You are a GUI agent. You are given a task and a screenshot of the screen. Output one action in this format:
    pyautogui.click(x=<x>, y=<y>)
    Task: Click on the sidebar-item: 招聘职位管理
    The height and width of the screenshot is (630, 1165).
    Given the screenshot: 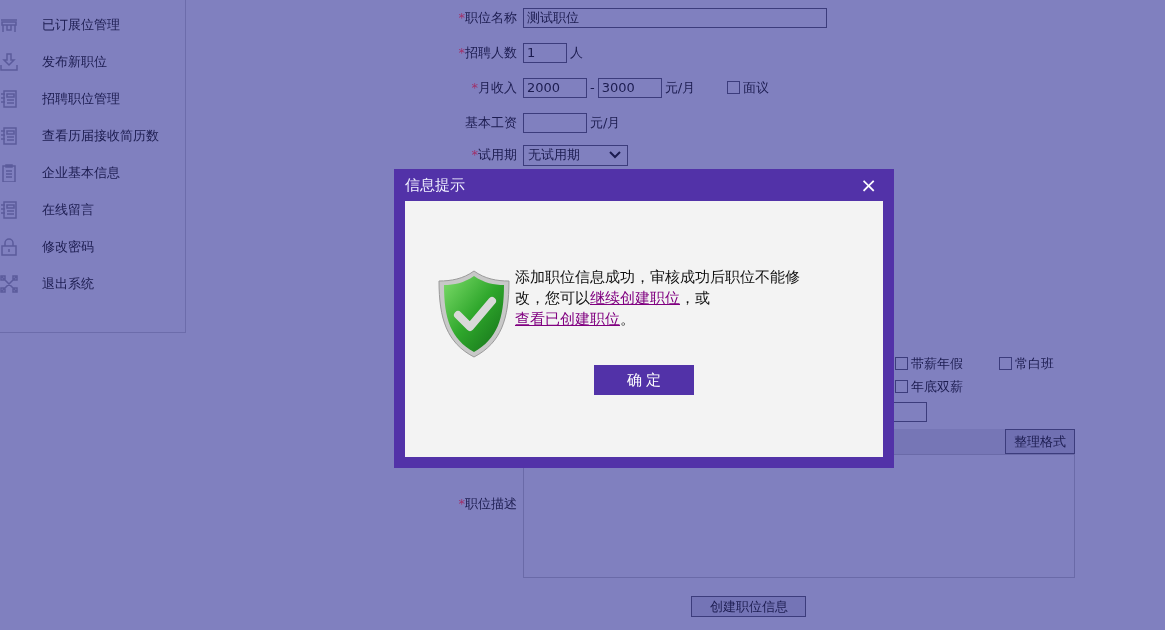 What is the action you would take?
    pyautogui.click(x=92, y=107)
    